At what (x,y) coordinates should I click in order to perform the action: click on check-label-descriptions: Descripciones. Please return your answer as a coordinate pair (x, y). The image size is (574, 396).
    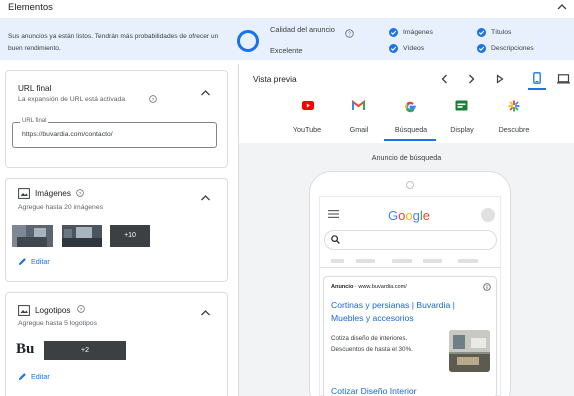
    Looking at the image, I should click on (512, 48).